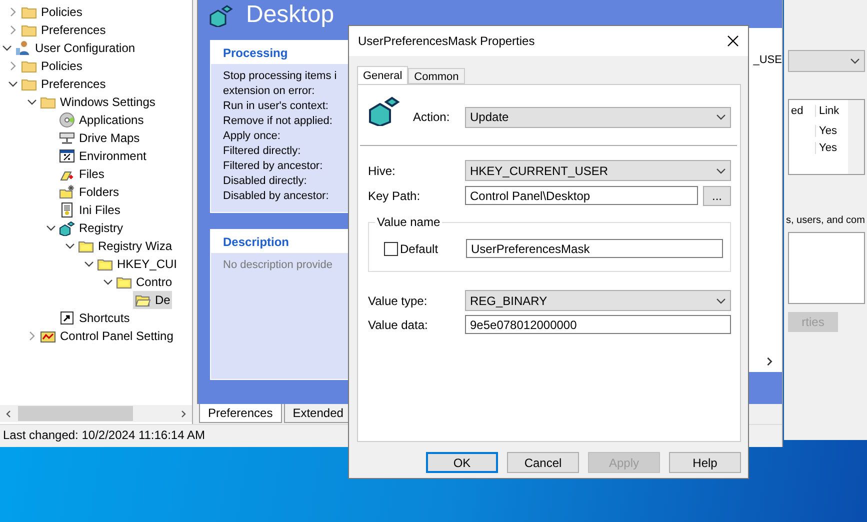  What do you see at coordinates (598, 117) in the screenshot?
I see `dropdown: Update` at bounding box center [598, 117].